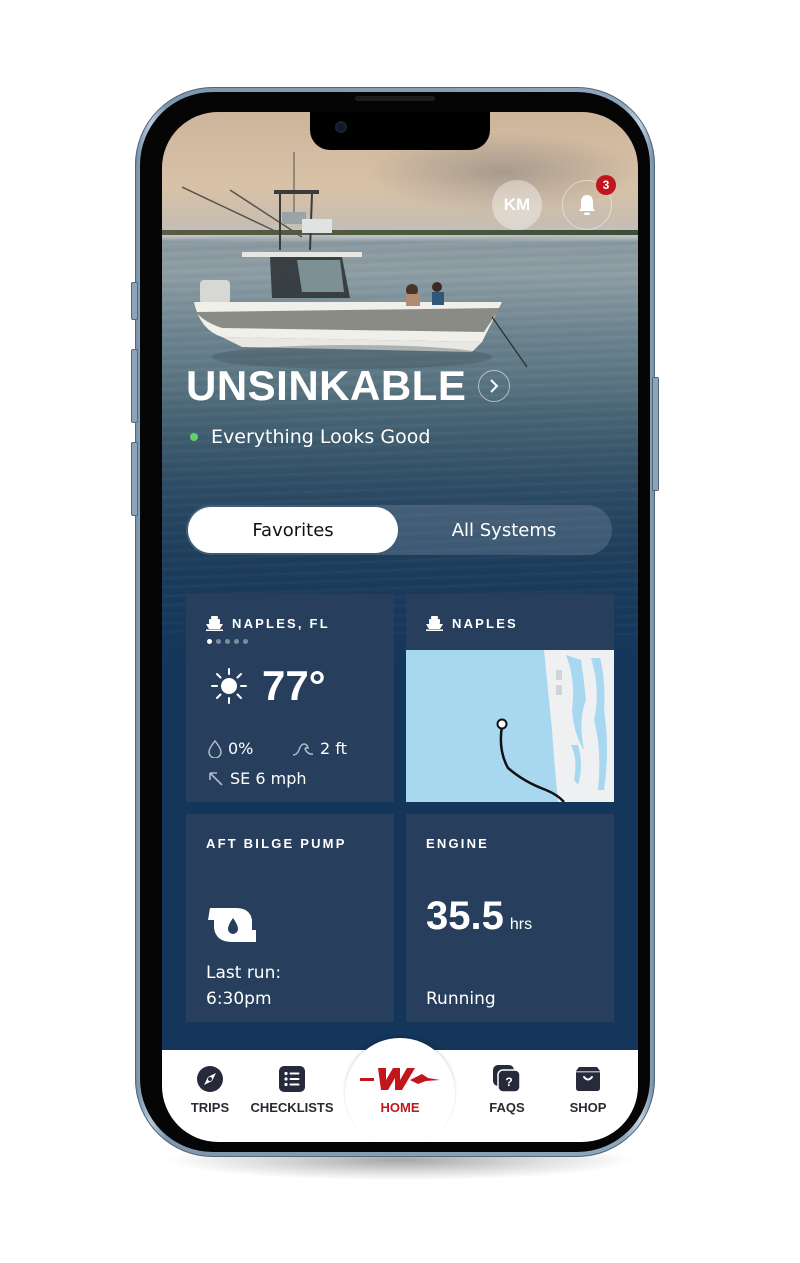 This screenshot has height=1263, width=800. What do you see at coordinates (588, 1107) in the screenshot?
I see `tab-shop-label: SHOP` at bounding box center [588, 1107].